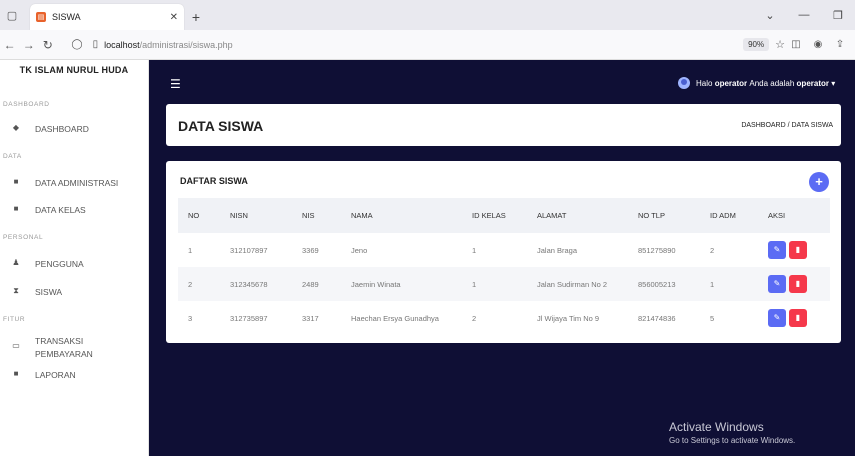 The image size is (855, 456). I want to click on breadcrumb: DASHBOARD / DATA SISWA, so click(787, 125).